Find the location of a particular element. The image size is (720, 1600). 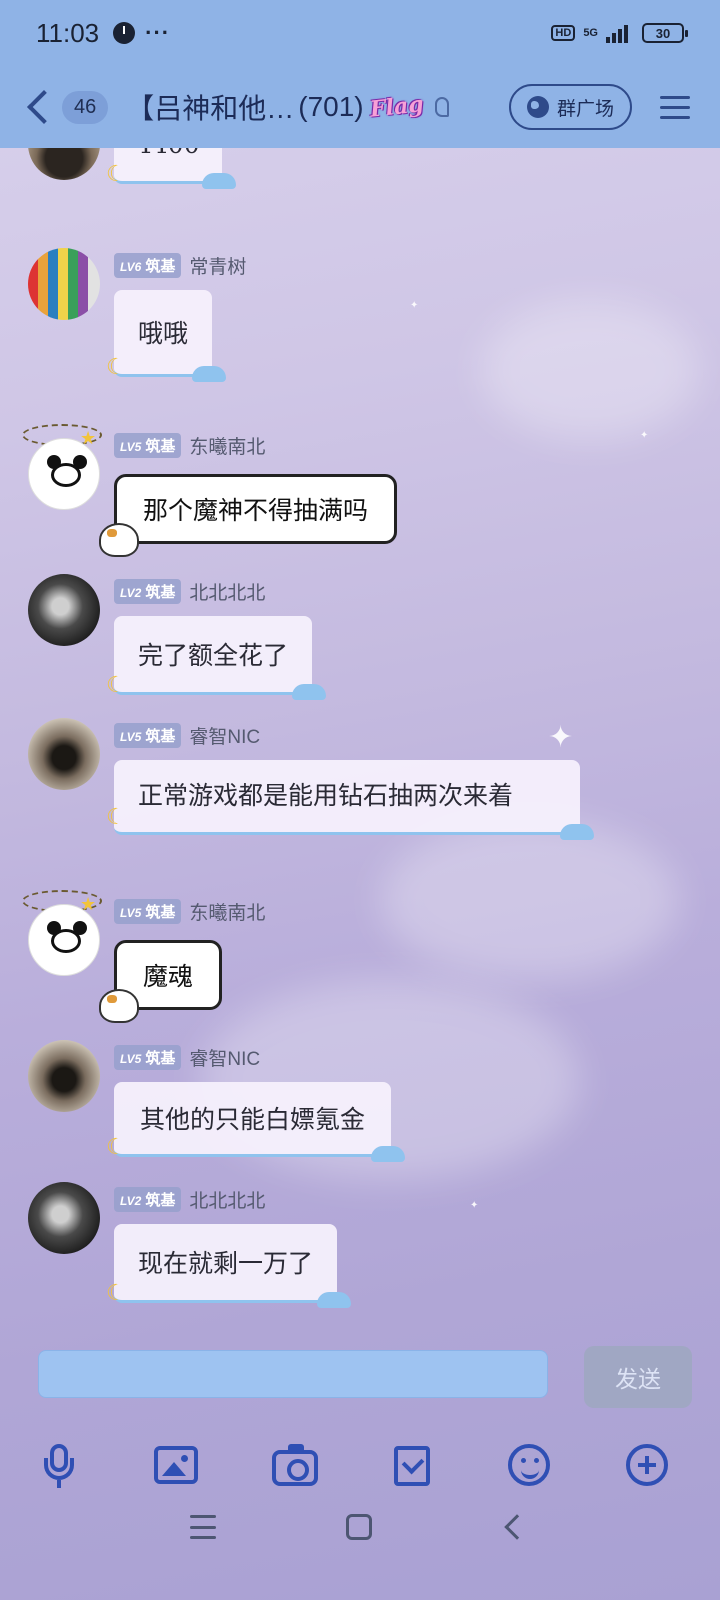

plus-icon is located at coordinates (647, 1465).